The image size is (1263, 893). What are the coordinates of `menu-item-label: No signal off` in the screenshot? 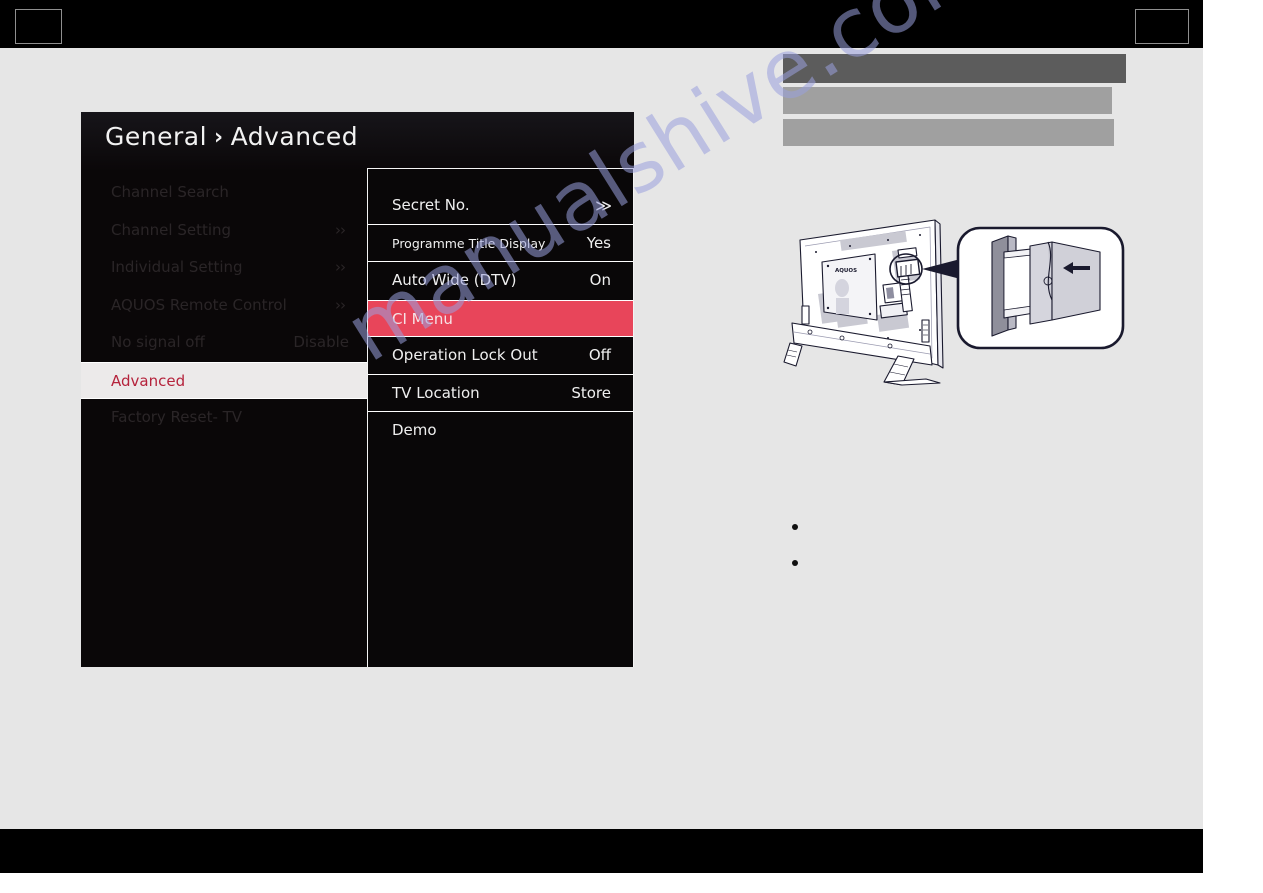 It's located at (158, 342).